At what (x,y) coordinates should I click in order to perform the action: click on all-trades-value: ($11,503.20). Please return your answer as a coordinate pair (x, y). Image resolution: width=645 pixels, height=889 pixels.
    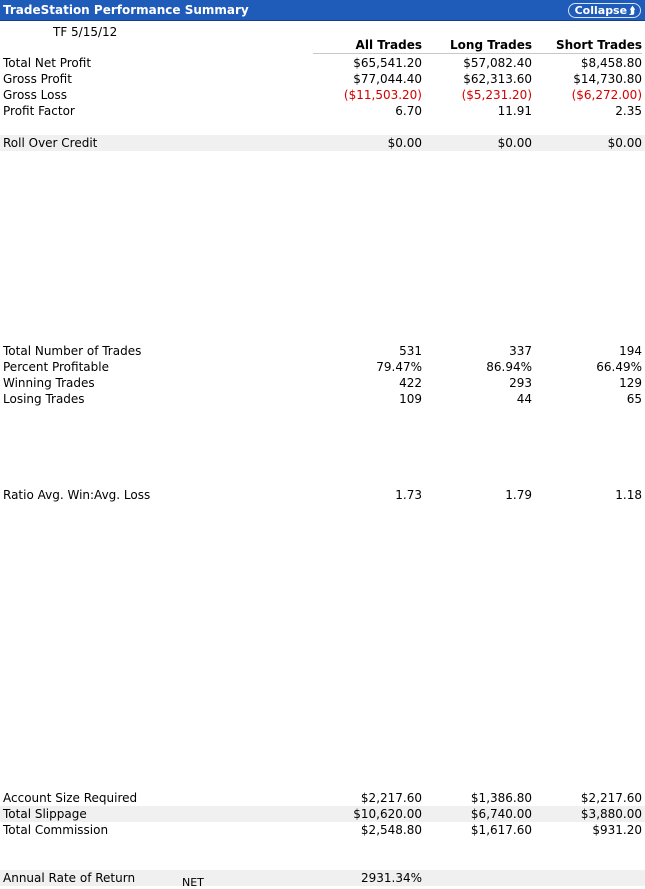
    Looking at the image, I should click on (382, 95).